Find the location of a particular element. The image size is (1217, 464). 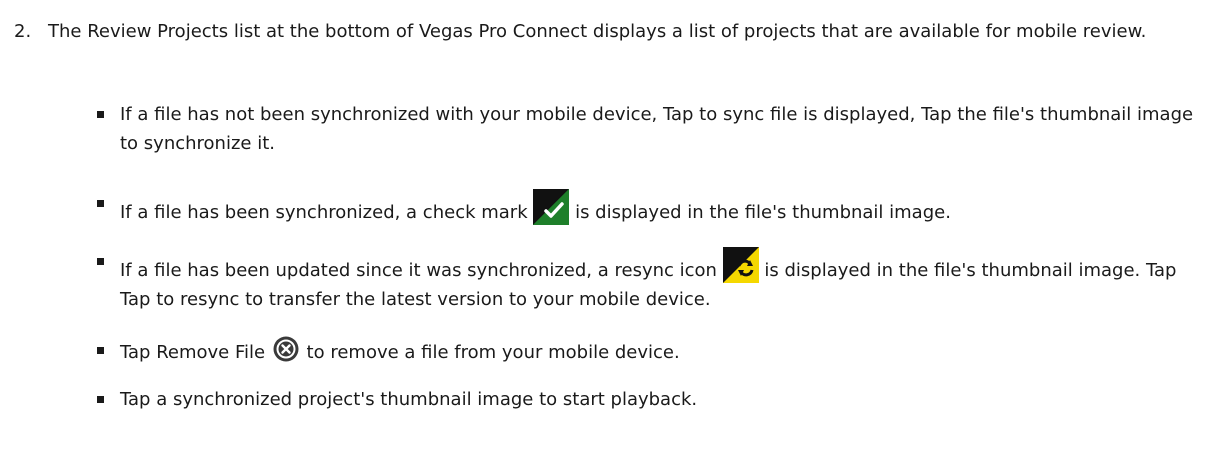

check-mark-icon is located at coordinates (551, 207).